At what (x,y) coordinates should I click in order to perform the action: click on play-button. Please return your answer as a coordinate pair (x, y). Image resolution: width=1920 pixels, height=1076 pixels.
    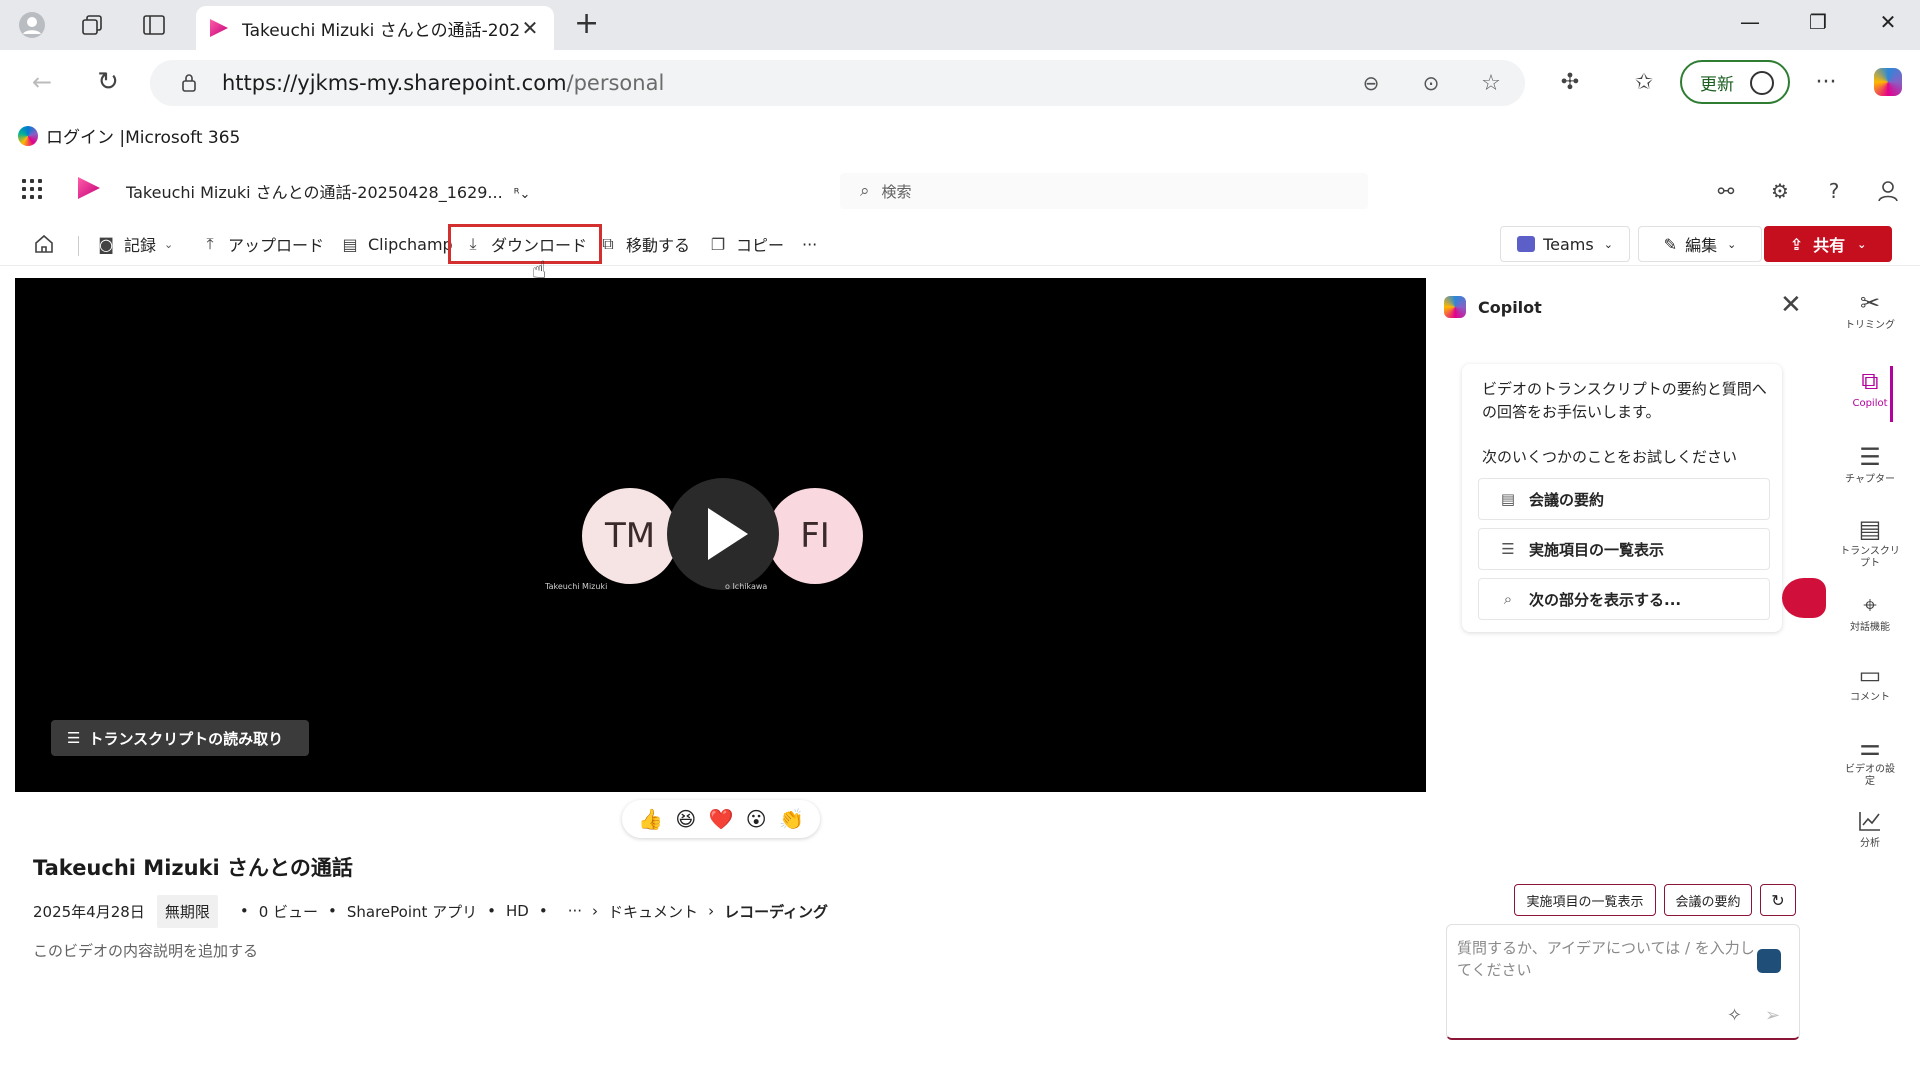
    Looking at the image, I should click on (723, 534).